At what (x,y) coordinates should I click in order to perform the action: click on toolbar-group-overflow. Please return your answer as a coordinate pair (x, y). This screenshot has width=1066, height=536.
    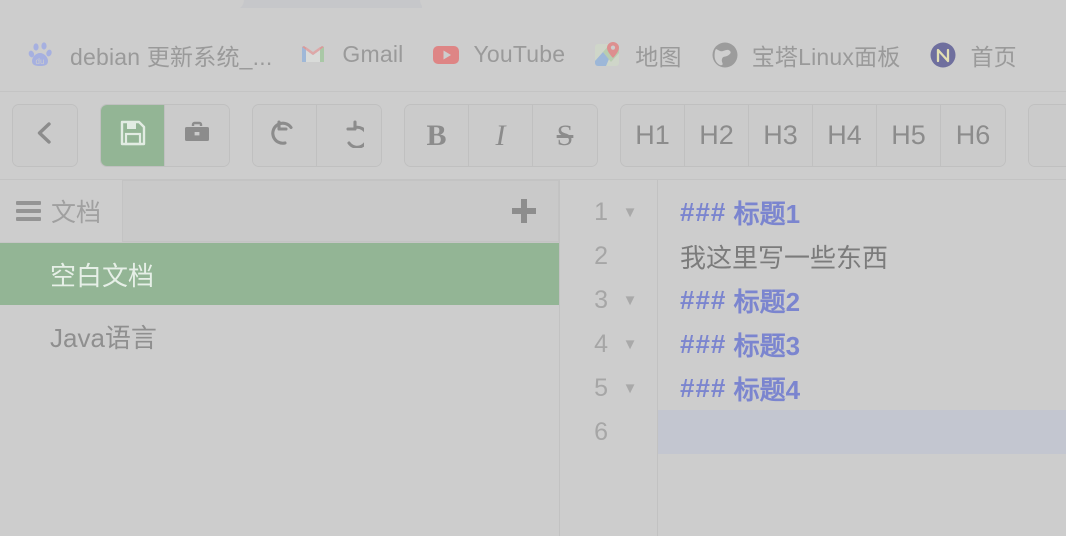
    Looking at the image, I should click on (1047, 135).